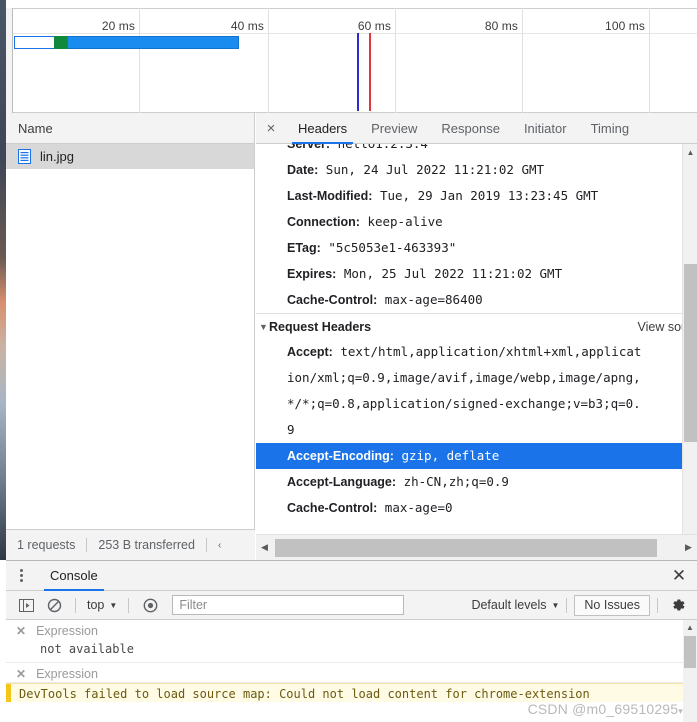  I want to click on header-line-etag: ETag: "5c5053e1-463393", so click(372, 247).